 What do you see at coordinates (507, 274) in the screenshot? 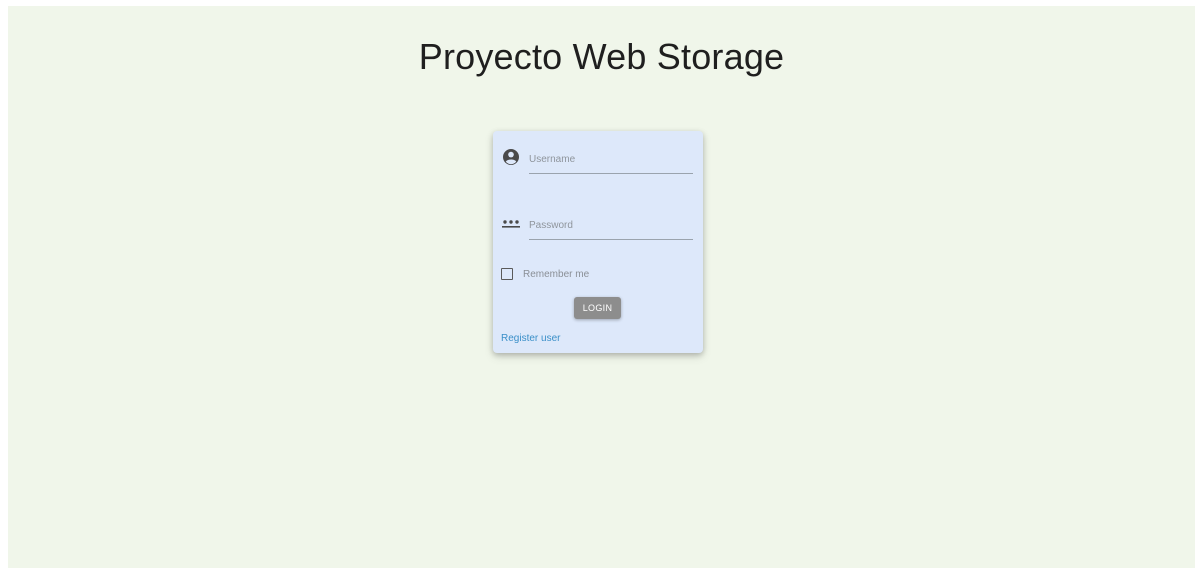
I see `remember-me-checkbox` at bounding box center [507, 274].